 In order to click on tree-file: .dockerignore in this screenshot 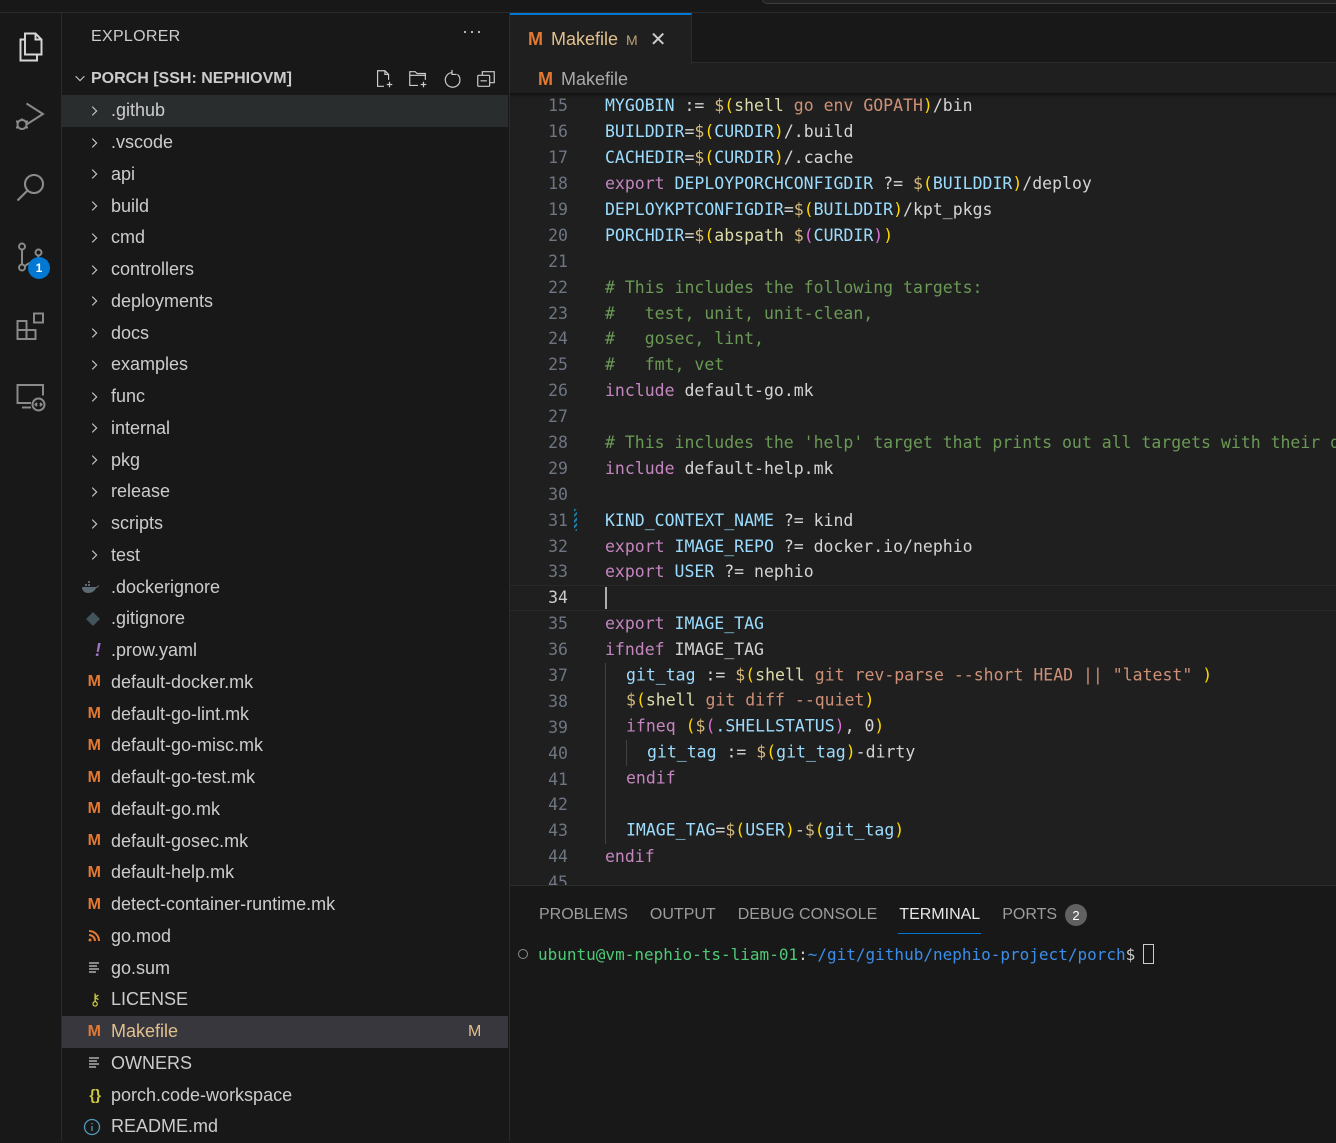, I will do `click(285, 587)`.